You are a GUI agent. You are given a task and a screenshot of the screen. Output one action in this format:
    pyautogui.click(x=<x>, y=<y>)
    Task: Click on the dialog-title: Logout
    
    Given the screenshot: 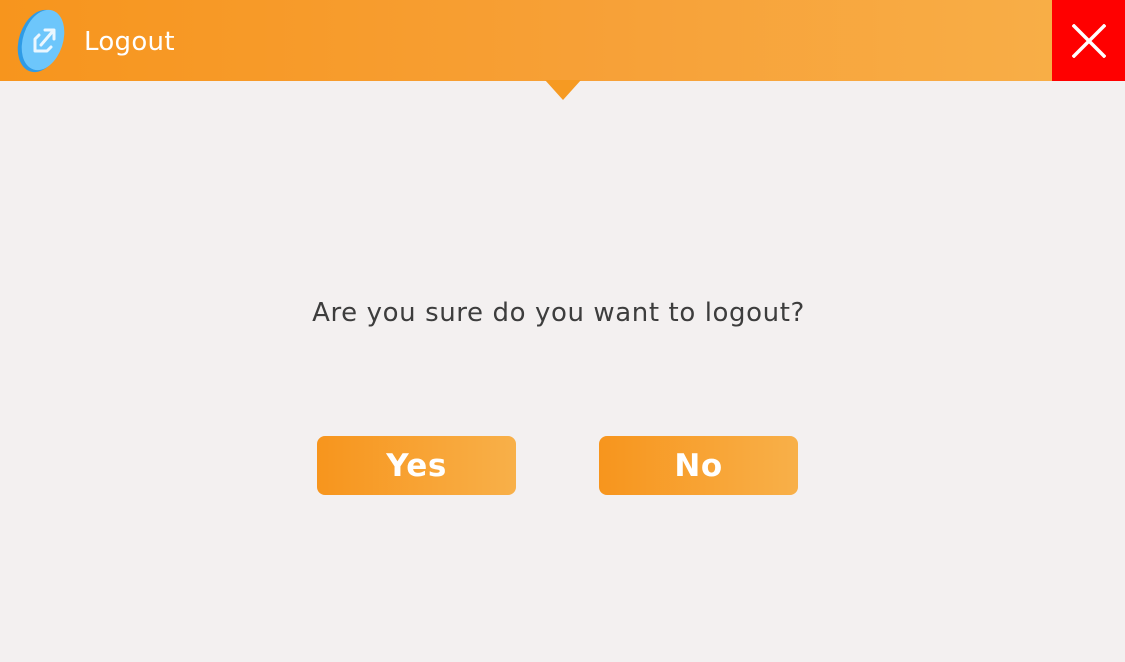 What is the action you would take?
    pyautogui.click(x=129, y=42)
    